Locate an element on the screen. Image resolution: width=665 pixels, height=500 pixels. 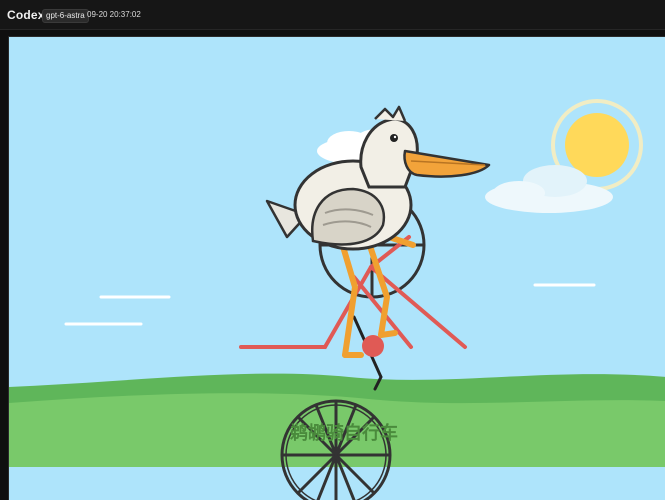
eye is located at coordinates (394, 138).